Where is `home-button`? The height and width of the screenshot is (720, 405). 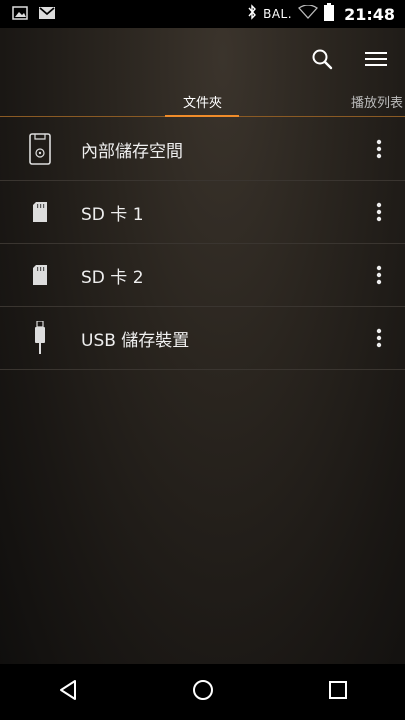 home-button is located at coordinates (203, 692).